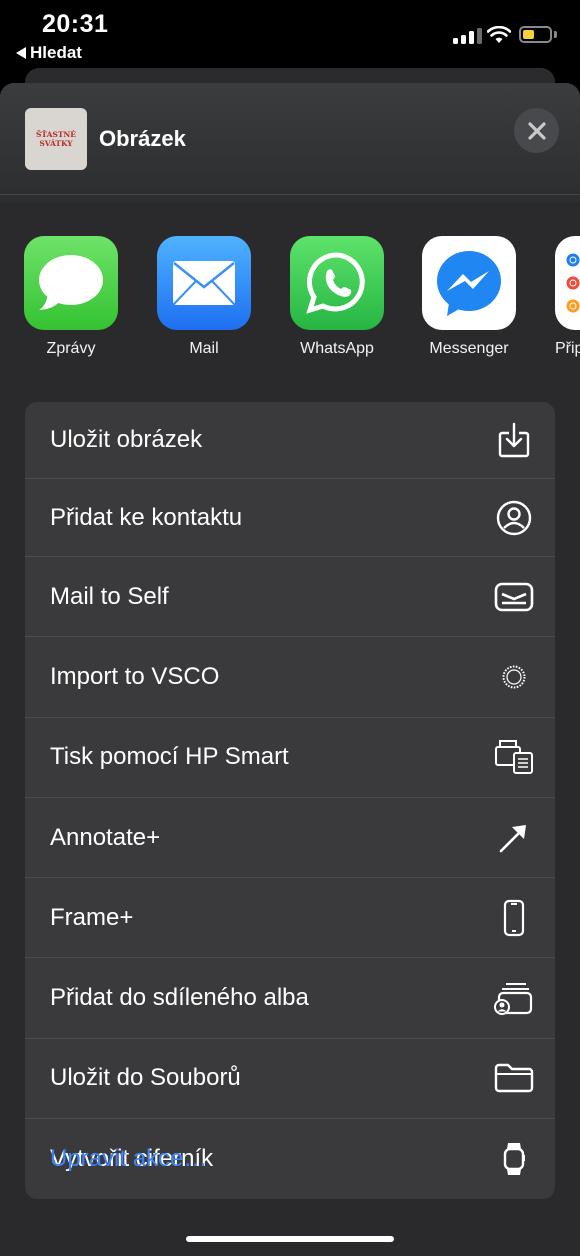 The image size is (580, 1256). I want to click on action-add-to-contact: Přidat ke kontaktu, so click(290, 518).